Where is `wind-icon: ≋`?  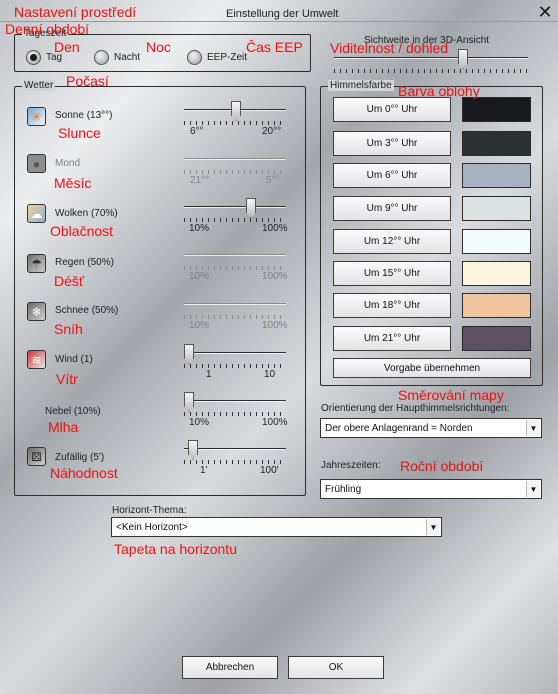 wind-icon: ≋ is located at coordinates (36, 359).